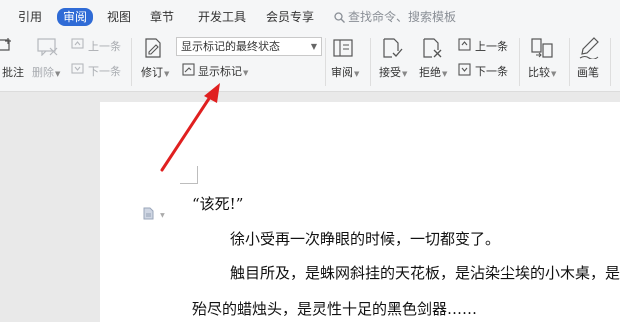 The height and width of the screenshot is (322, 620). What do you see at coordinates (43, 72) in the screenshot?
I see `delete-label: 删除` at bounding box center [43, 72].